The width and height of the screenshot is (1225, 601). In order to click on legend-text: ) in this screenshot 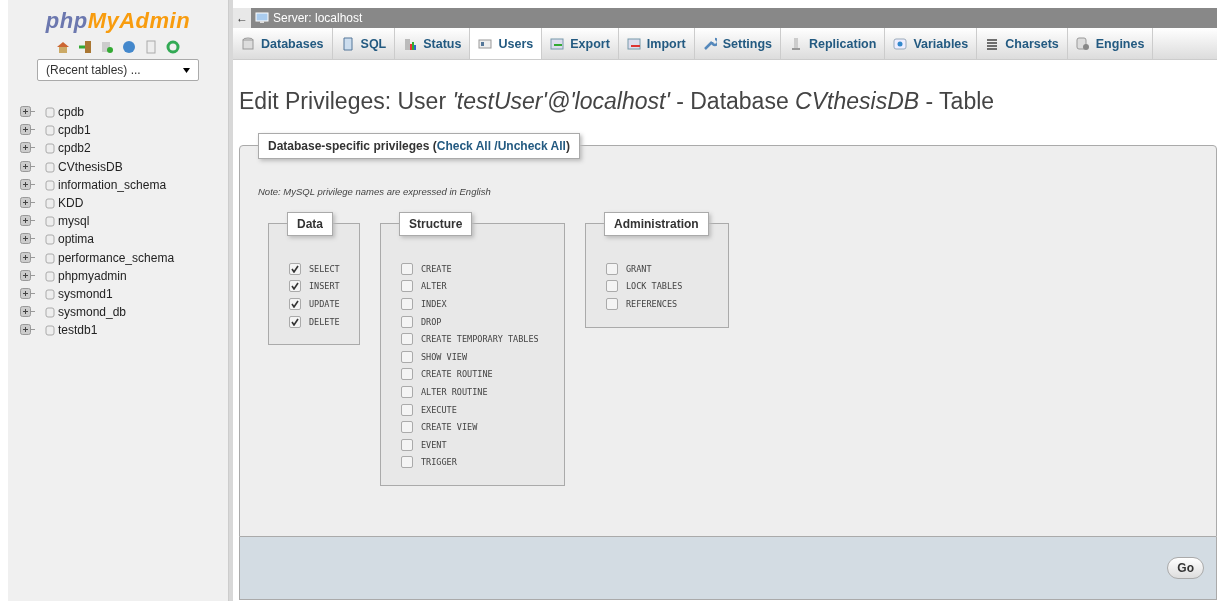, I will do `click(567, 146)`.